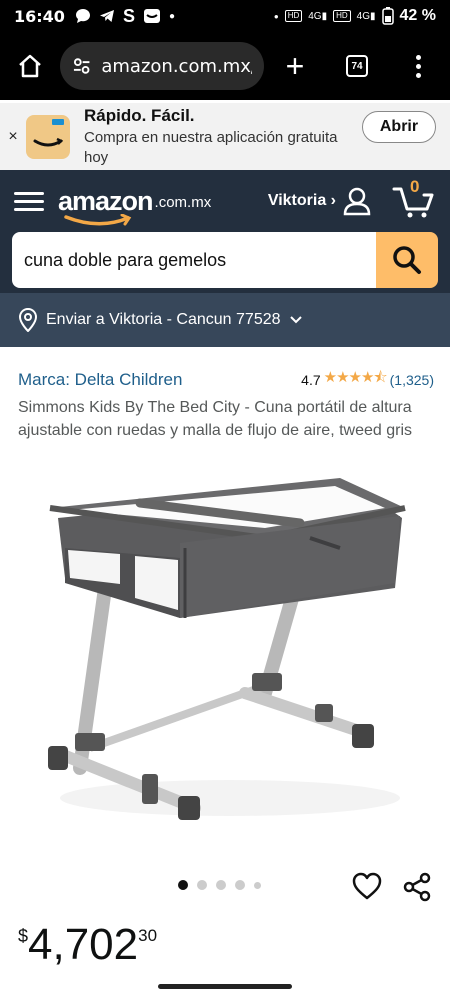 The image size is (450, 1000). Describe the element at coordinates (355, 377) in the screenshot. I see `star-rating-icon: ★★★★⯪` at that location.